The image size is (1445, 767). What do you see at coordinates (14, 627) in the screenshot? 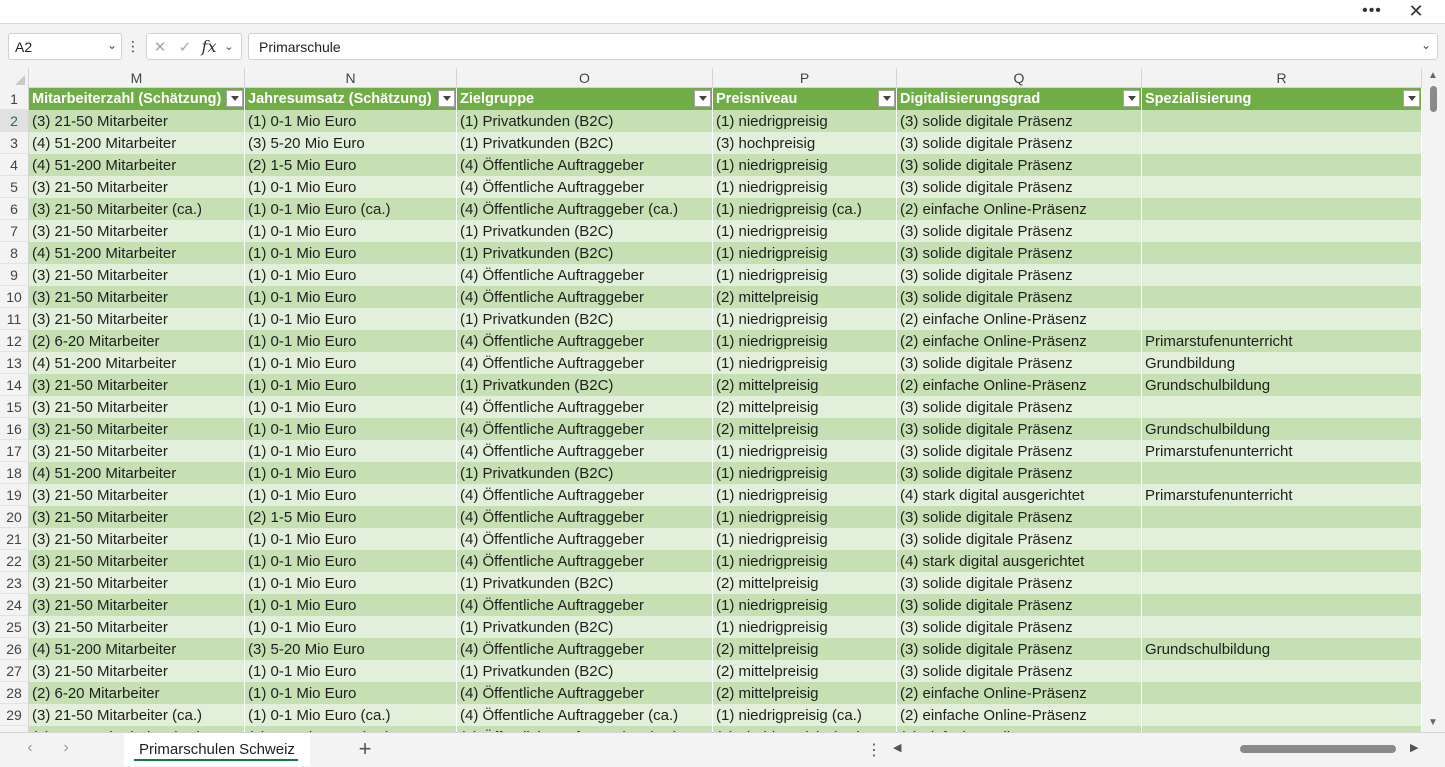
I see `row-header: 25` at bounding box center [14, 627].